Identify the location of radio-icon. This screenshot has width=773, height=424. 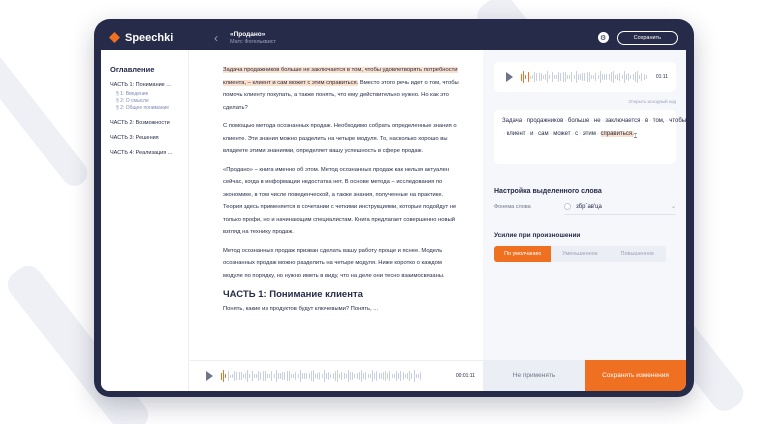
(567, 206).